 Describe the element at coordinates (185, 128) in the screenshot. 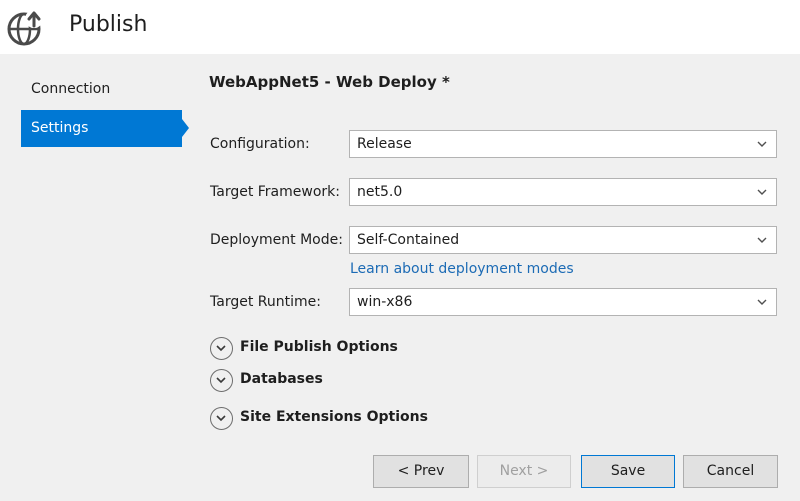

I see `selected-item-pointer` at that location.